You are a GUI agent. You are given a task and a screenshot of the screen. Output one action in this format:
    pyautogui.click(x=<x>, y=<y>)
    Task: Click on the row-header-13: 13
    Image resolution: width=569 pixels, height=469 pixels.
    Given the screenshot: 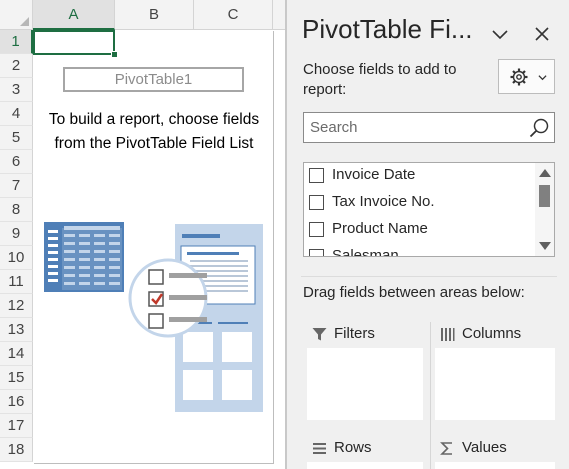 What is the action you would take?
    pyautogui.click(x=16, y=330)
    